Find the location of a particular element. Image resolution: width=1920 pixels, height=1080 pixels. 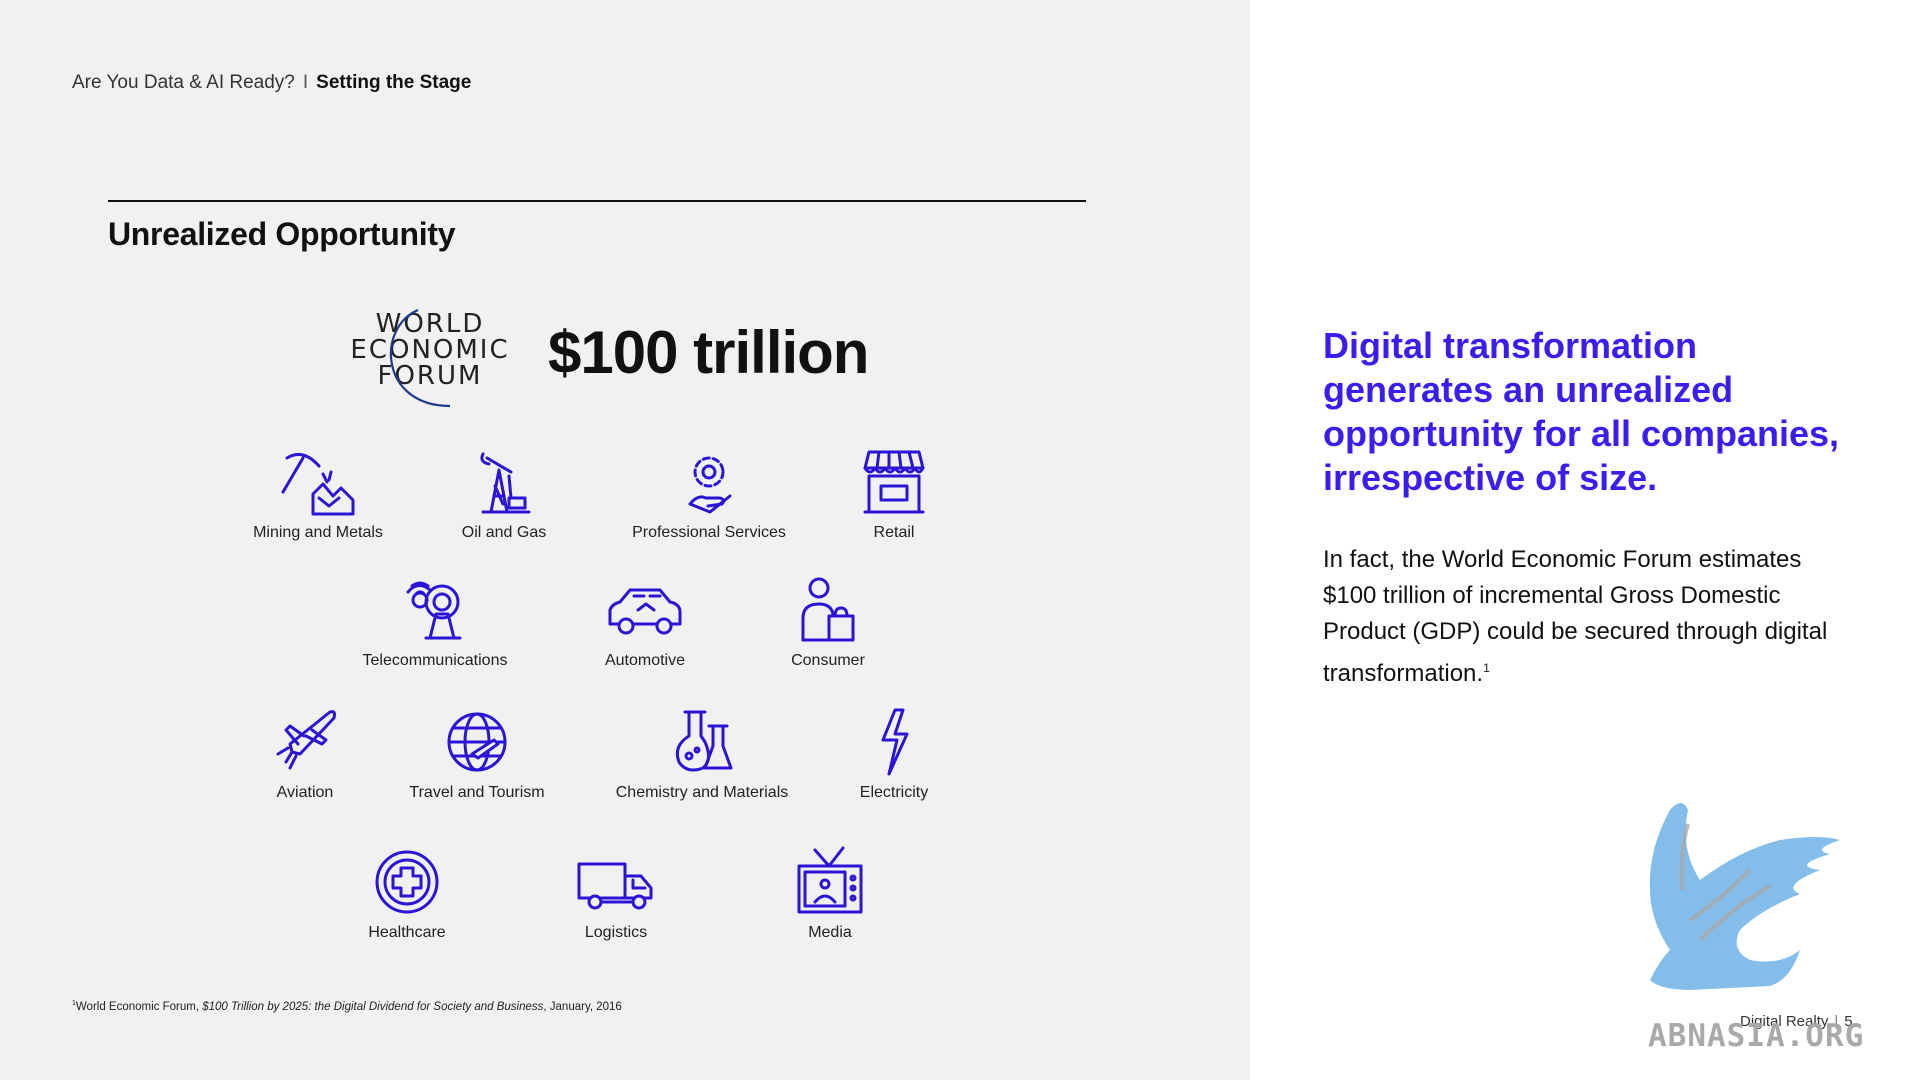

industry-media: Media is located at coordinates (830, 894).